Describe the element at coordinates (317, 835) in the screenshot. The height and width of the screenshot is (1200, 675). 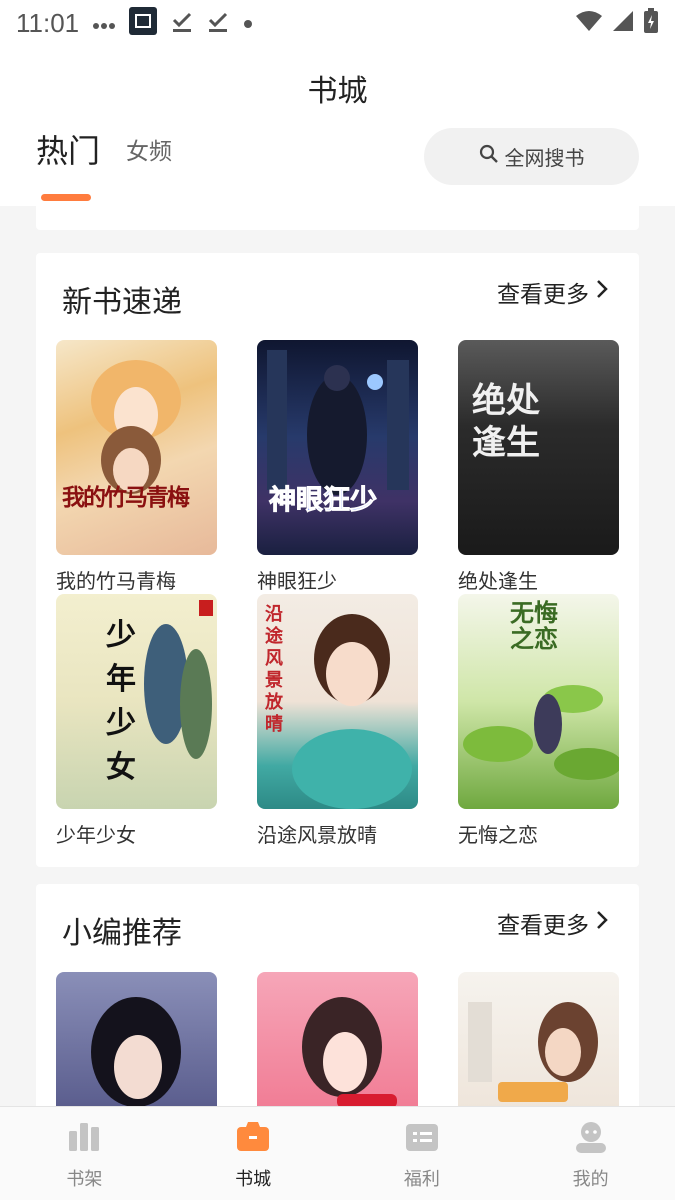
I see `book-title: 沿途风景放晴` at that location.